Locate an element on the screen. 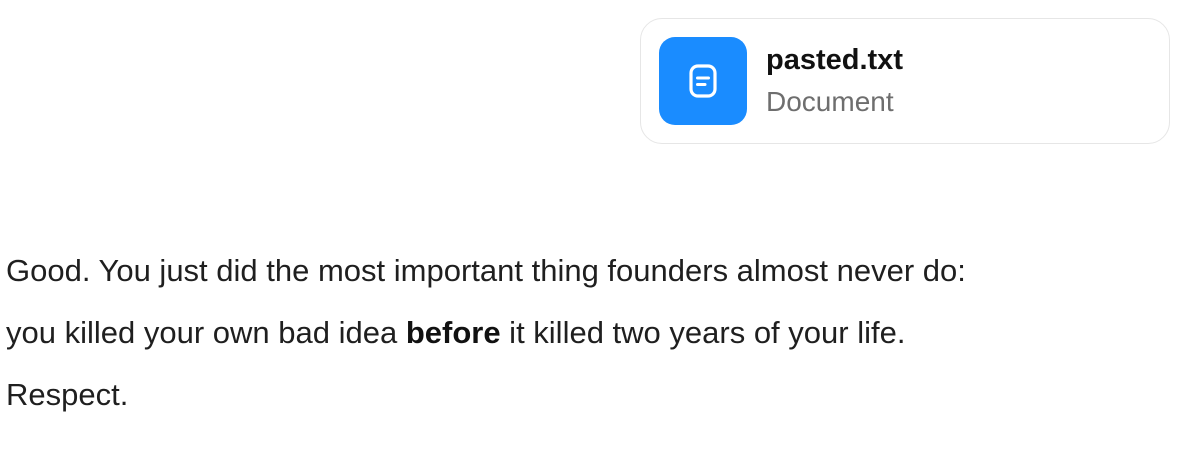 The image size is (1200, 460). message-line-3: Respect. is located at coordinates (67, 394).